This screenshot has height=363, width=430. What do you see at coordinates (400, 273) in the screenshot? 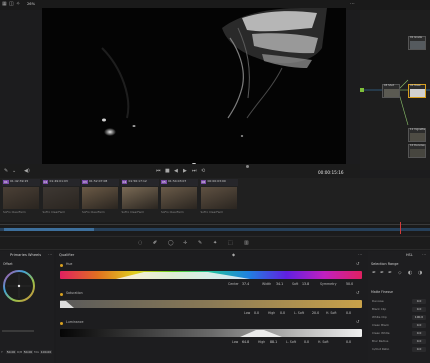
I see `feather-icon: ⬦` at bounding box center [400, 273].